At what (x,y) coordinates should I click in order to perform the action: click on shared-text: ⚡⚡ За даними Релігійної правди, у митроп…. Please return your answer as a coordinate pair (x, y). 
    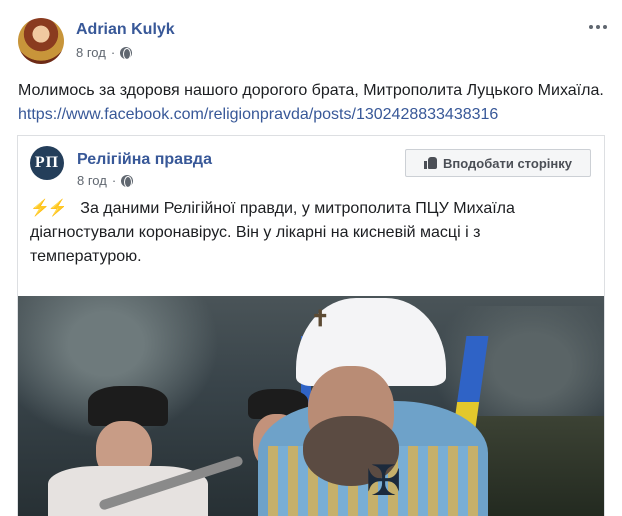
    Looking at the image, I should click on (310, 233).